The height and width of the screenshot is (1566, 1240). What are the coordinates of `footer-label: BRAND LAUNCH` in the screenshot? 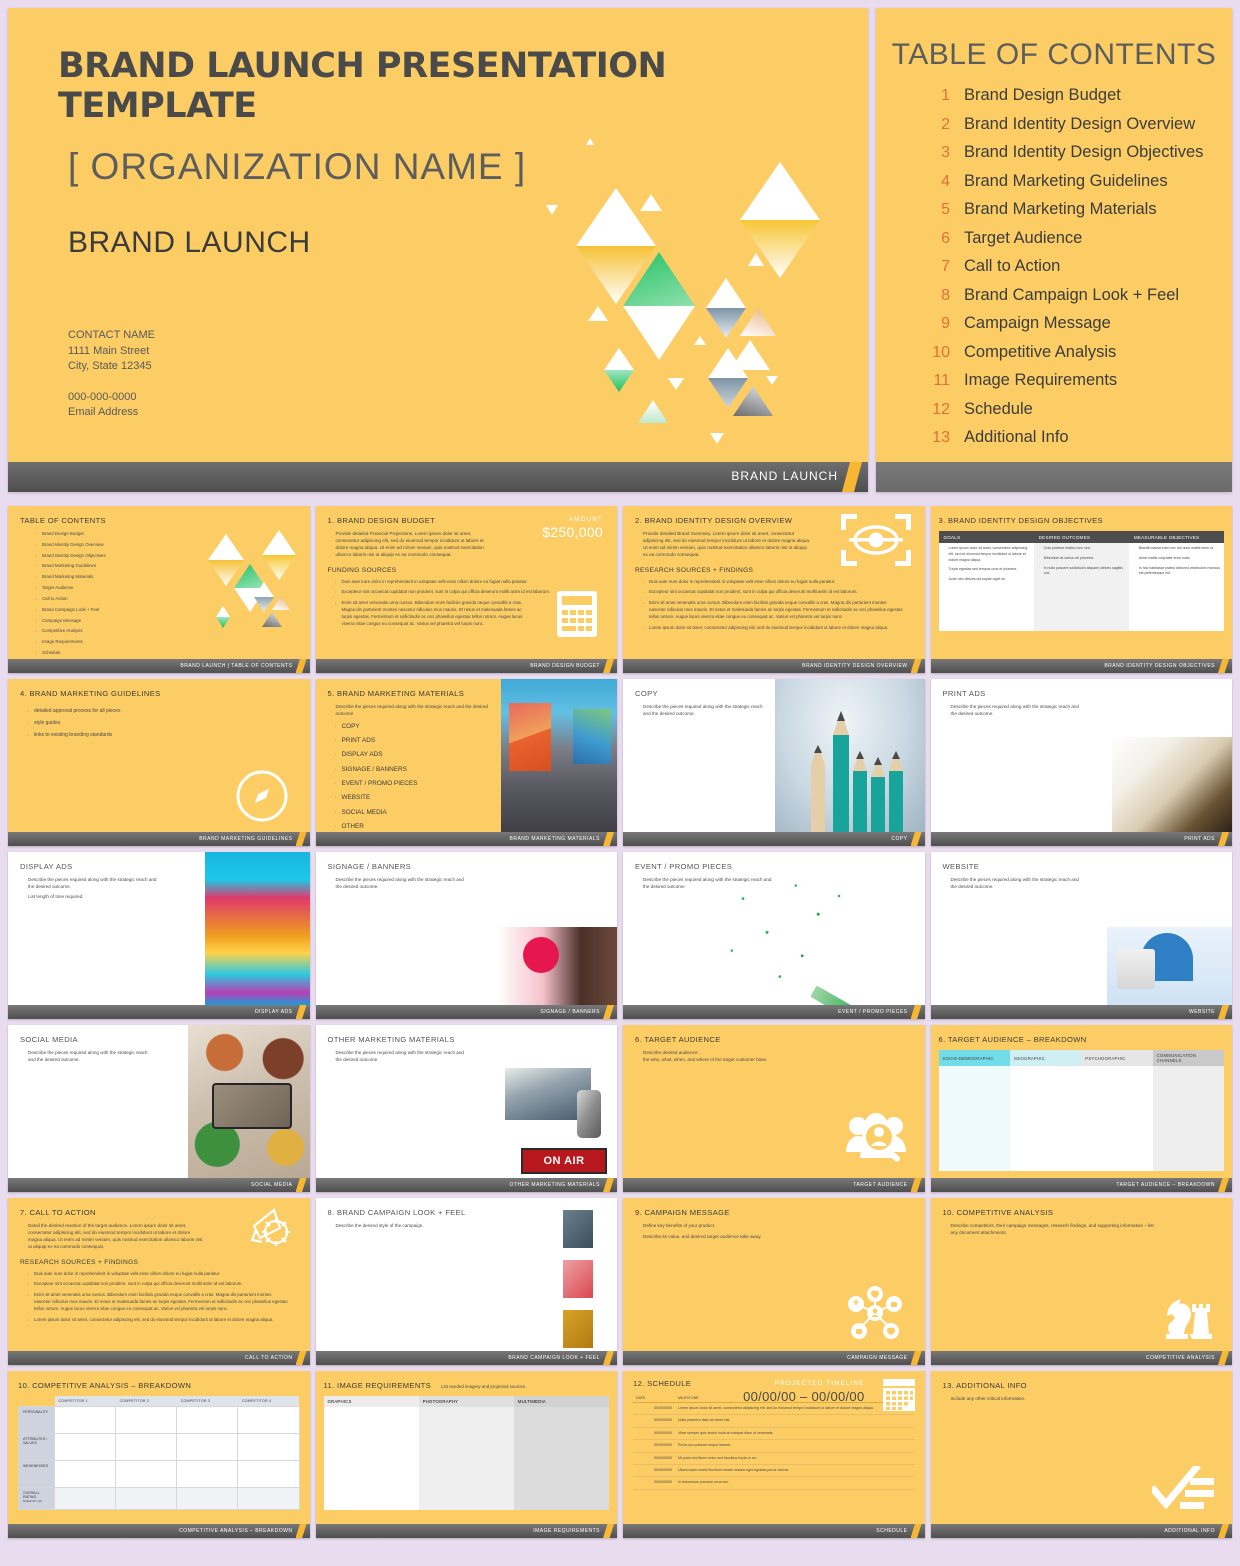 It's located at (784, 476).